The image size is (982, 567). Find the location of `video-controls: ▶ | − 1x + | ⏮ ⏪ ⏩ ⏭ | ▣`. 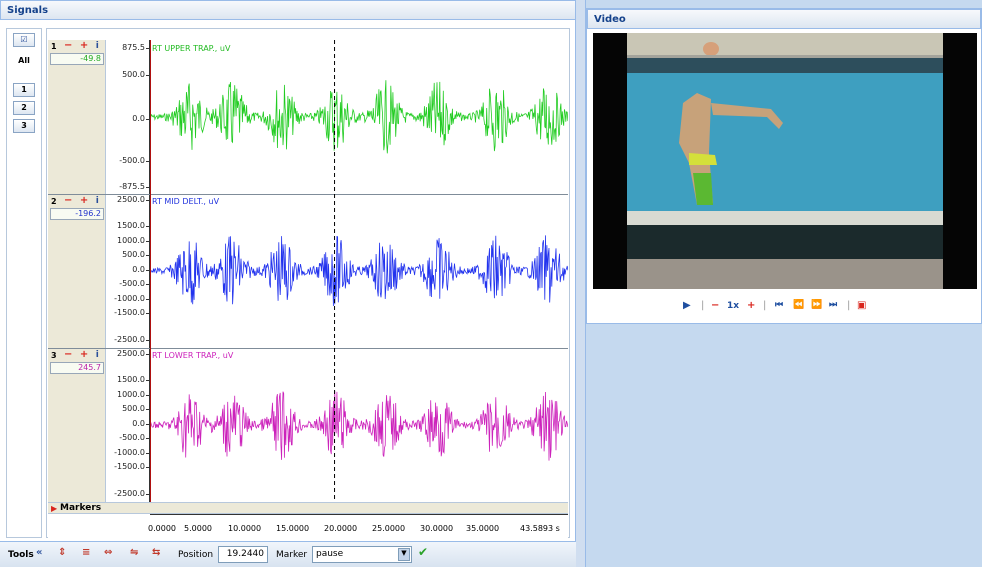

video-controls: ▶ | − 1x + | ⏮ ⏪ ⏩ ⏭ | ▣ is located at coordinates (775, 305).